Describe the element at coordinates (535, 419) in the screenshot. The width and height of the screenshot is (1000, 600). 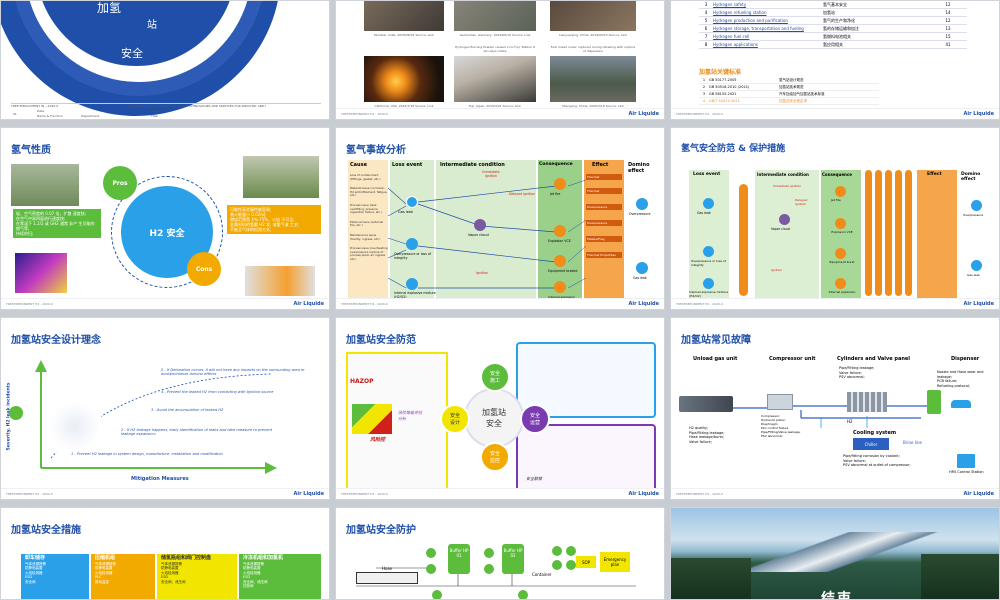
I see `petal-operation: 安全 运营` at that location.